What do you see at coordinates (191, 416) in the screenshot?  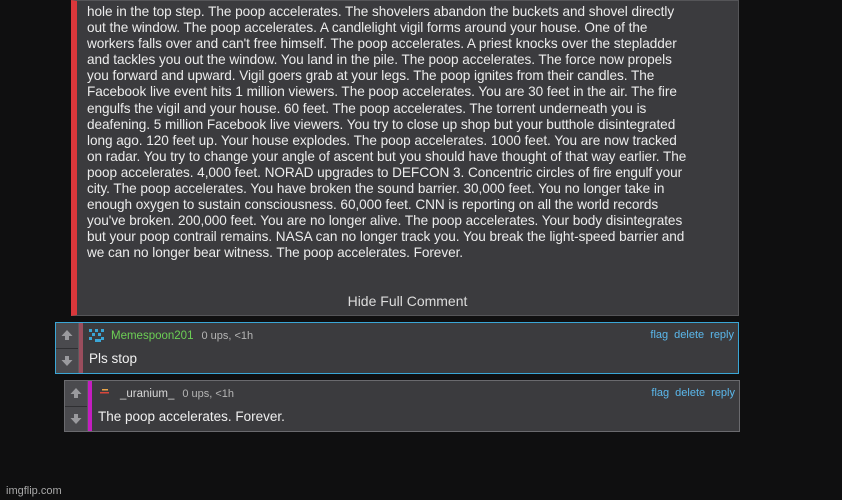 I see `reply-text: The poop accelerates. Forever.` at bounding box center [191, 416].